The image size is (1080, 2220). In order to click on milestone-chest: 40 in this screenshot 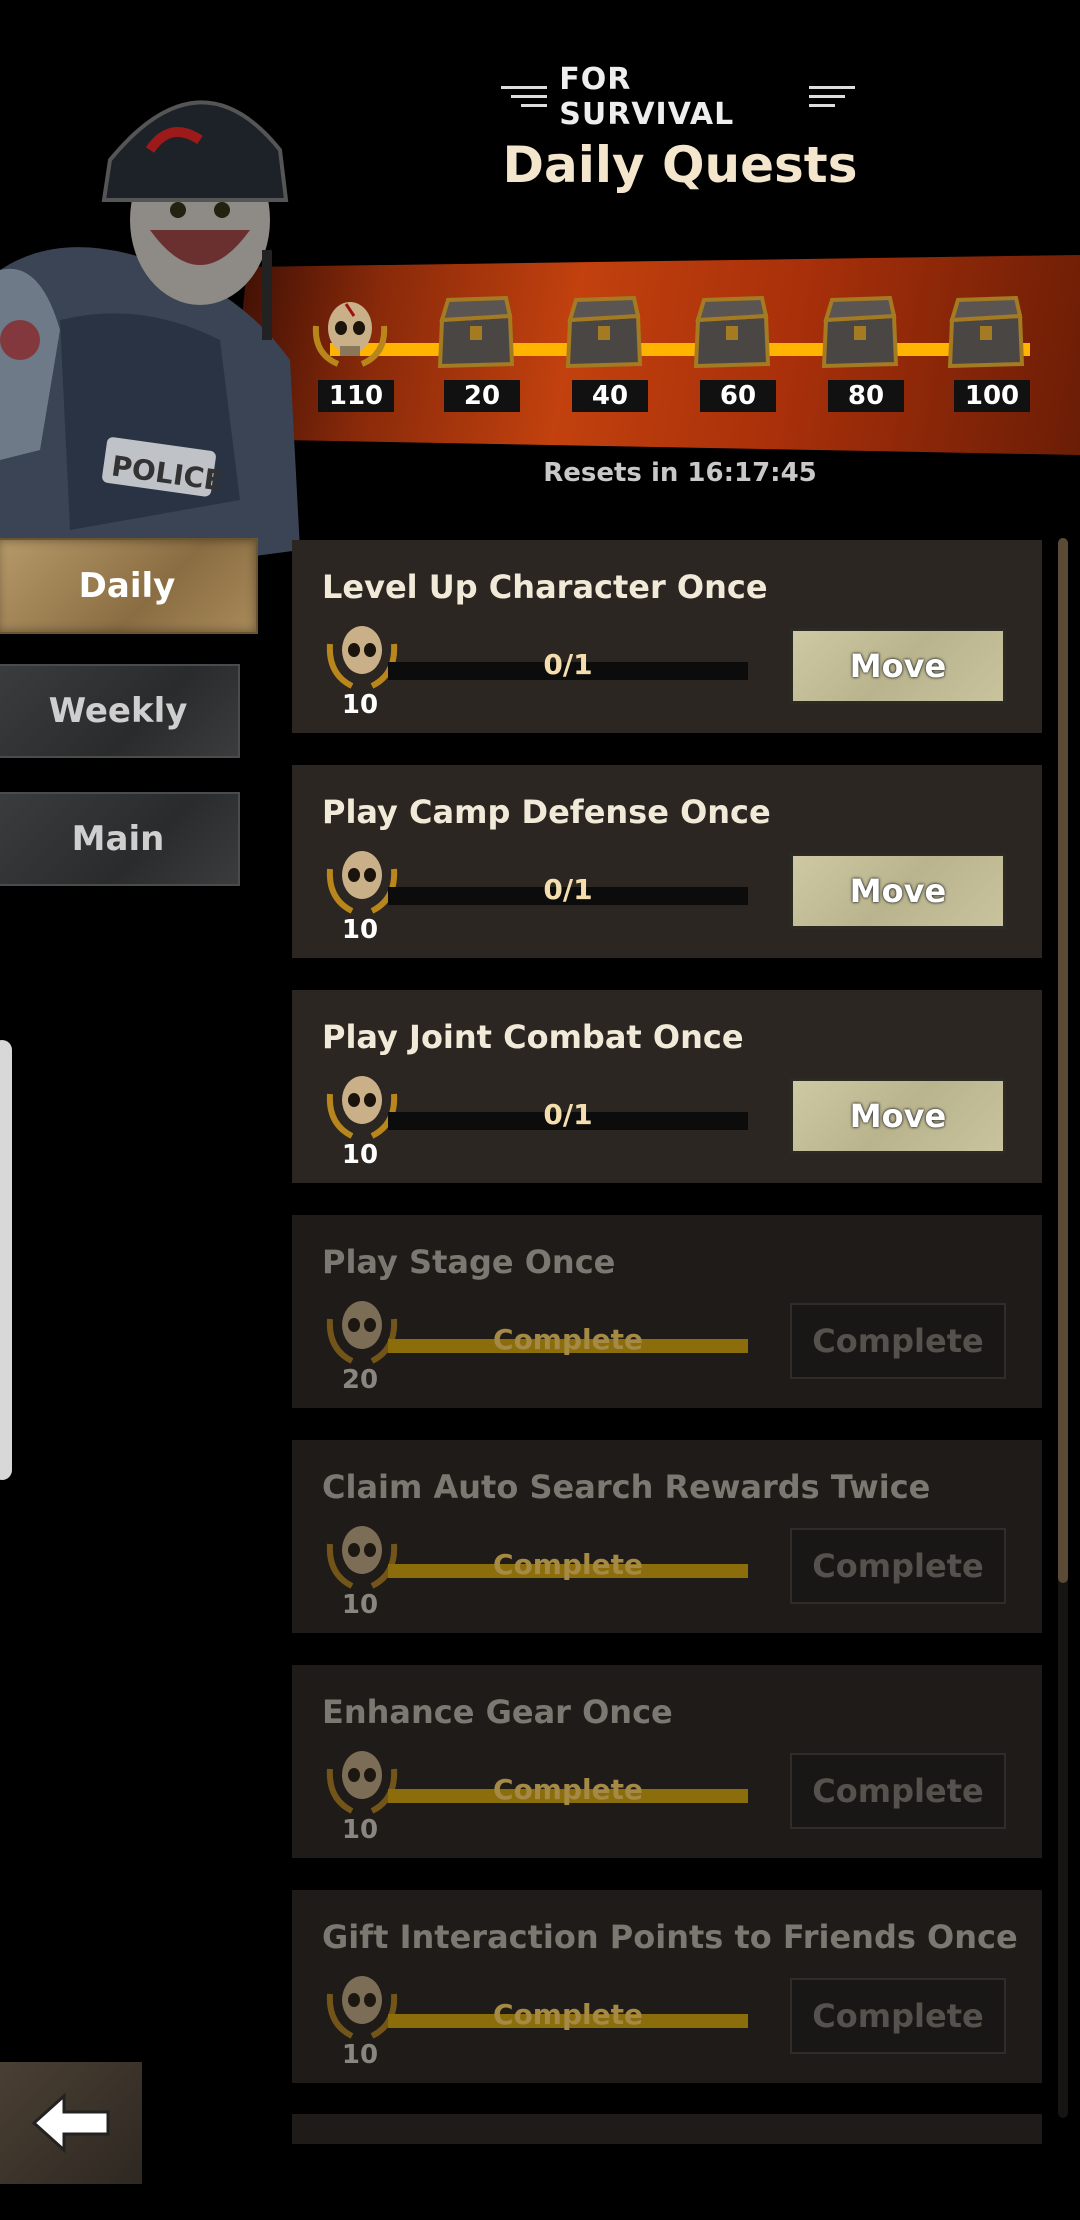, I will do `click(610, 355)`.